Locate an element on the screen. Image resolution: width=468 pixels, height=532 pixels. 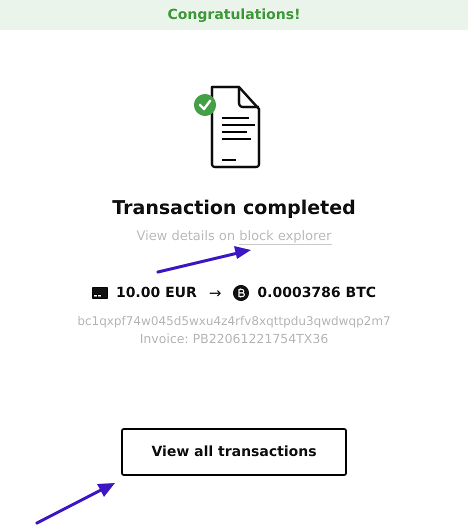
wallet-address: bc1qxpf74w045d5wxu4z4rfv8xqttpdu3qwdwqp2m7 is located at coordinates (234, 321).